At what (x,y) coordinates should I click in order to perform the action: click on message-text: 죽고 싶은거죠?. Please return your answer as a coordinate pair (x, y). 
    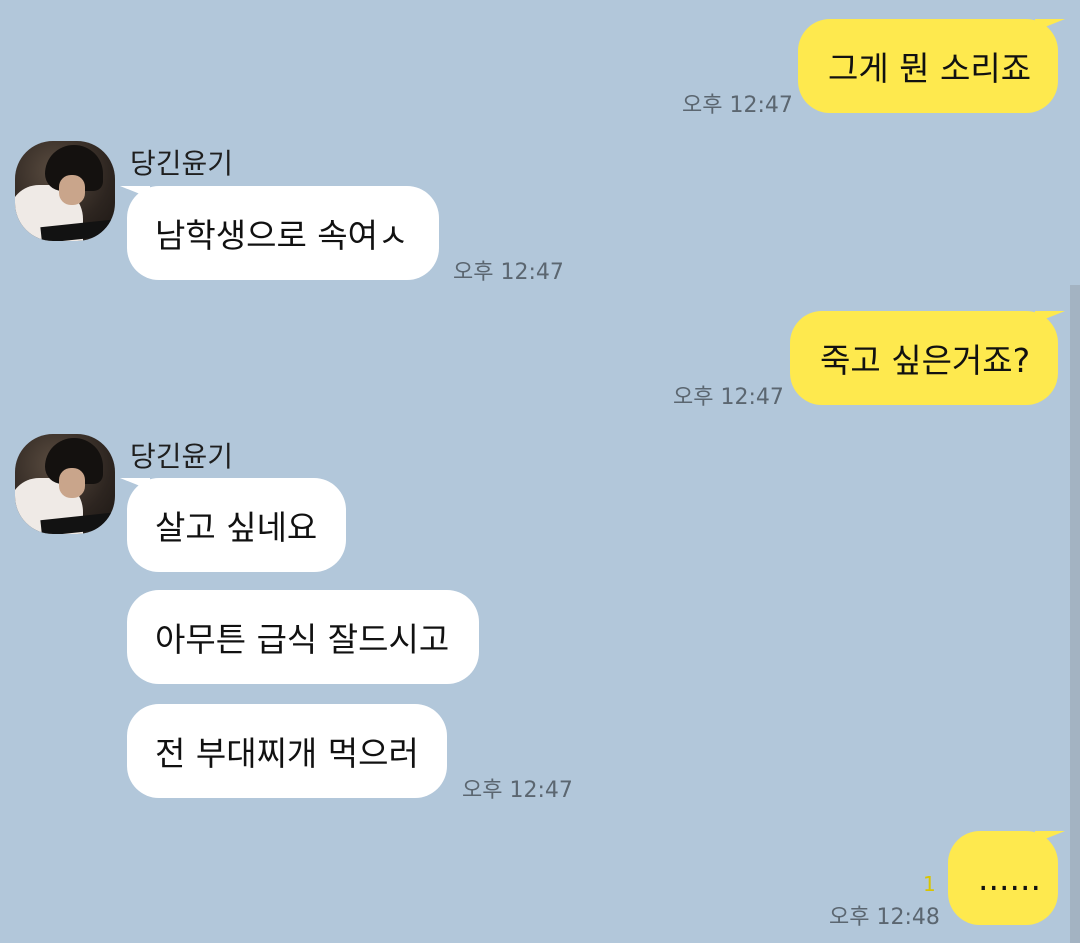
    Looking at the image, I should click on (925, 360).